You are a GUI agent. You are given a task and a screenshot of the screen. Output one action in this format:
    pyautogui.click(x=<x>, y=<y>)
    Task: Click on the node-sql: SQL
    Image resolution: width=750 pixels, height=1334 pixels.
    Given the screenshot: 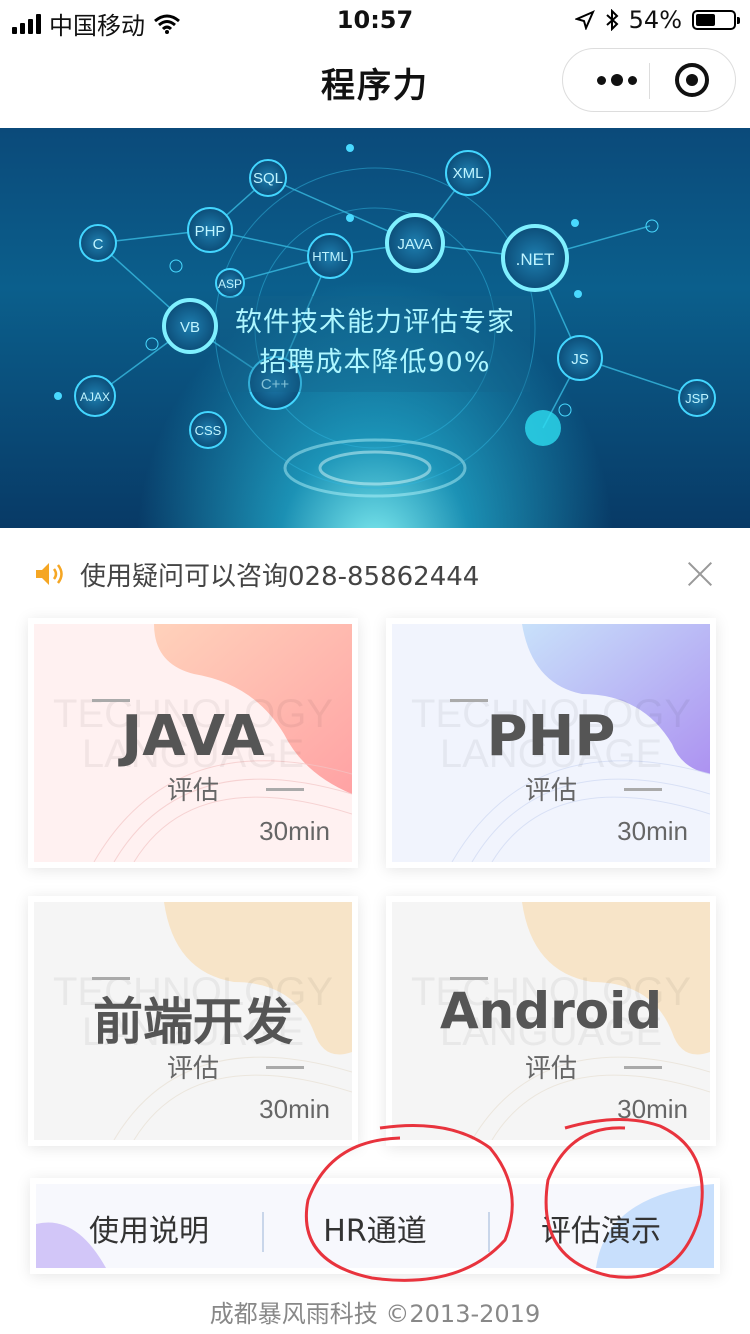 What is the action you would take?
    pyautogui.click(x=268, y=178)
    